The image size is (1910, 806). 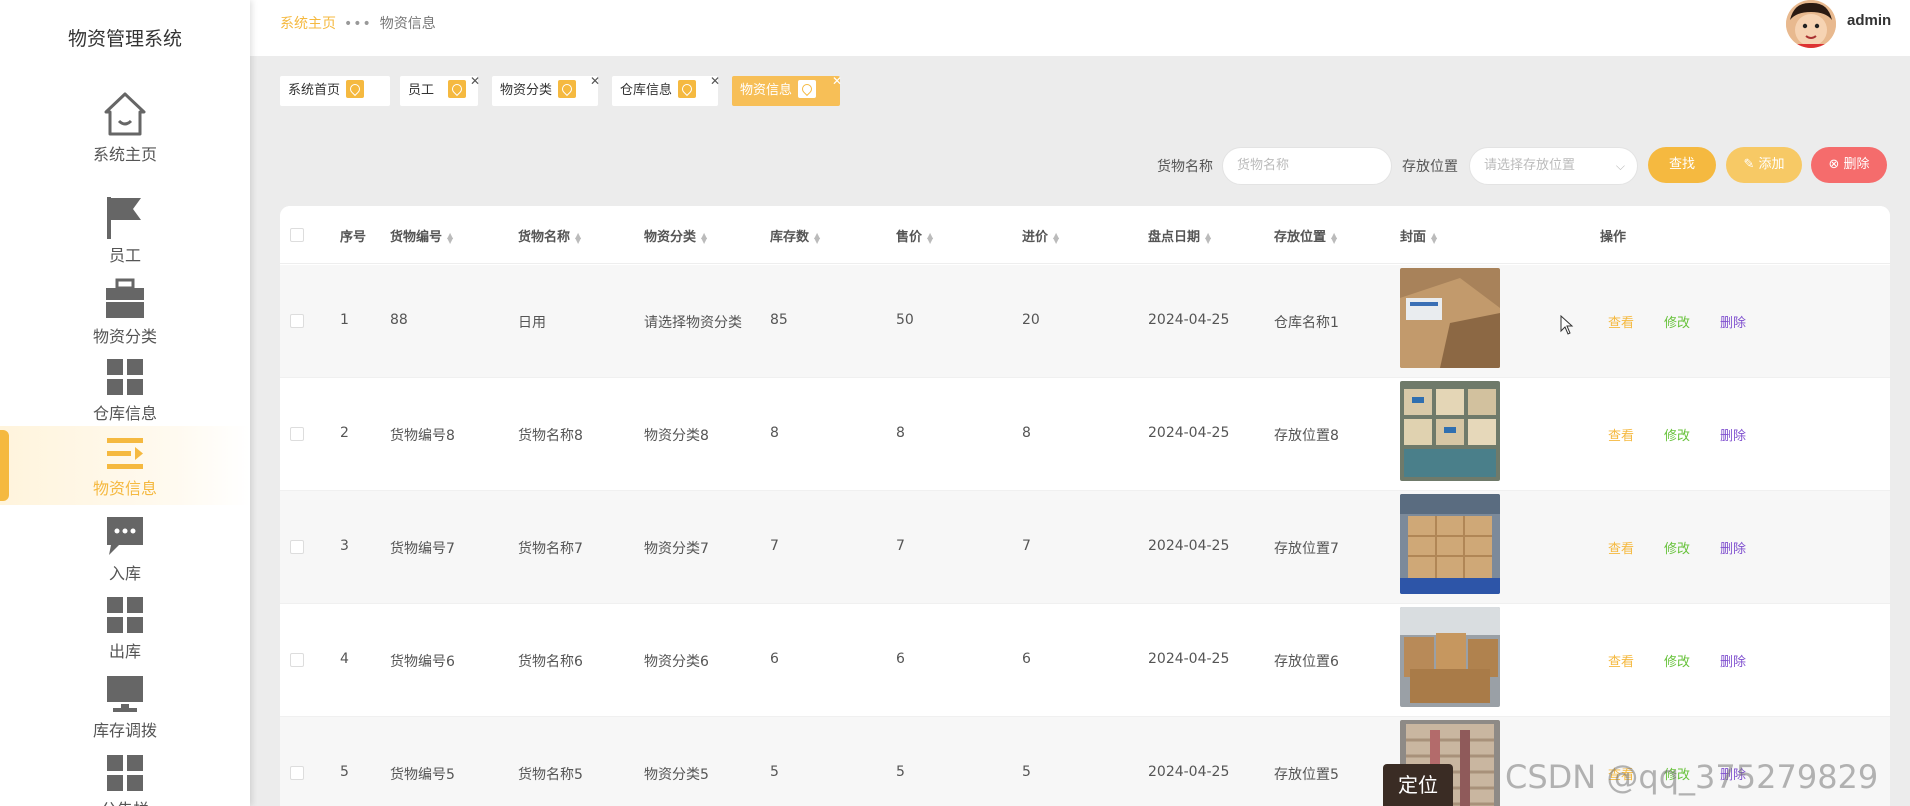 What do you see at coordinates (676, 662) in the screenshot?
I see `cell-category: 物资分类6` at bounding box center [676, 662].